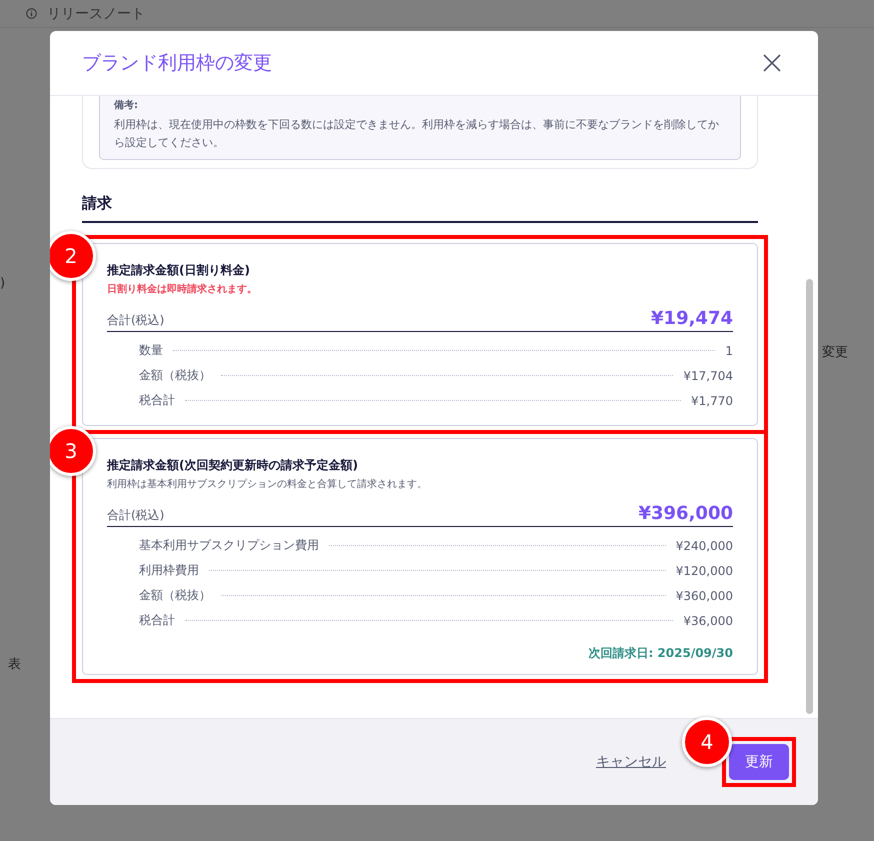  I want to click on background-text: 表, so click(14, 664).